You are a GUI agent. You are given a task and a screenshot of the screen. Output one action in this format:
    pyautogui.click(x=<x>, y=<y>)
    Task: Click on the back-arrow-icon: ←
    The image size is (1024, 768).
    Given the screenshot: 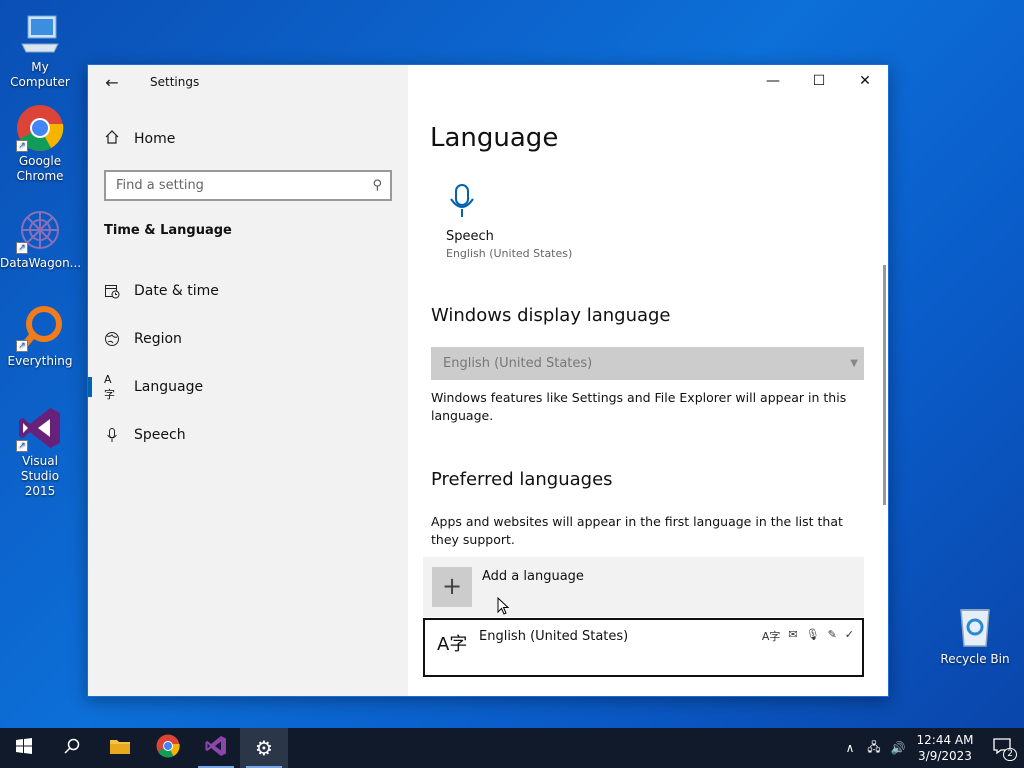 What is the action you would take?
    pyautogui.click(x=112, y=82)
    